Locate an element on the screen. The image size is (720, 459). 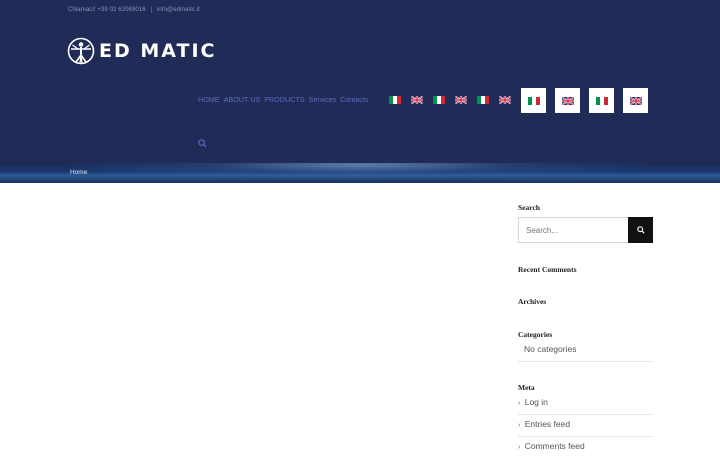
nav-item-products: PRODUCTS is located at coordinates (284, 99).